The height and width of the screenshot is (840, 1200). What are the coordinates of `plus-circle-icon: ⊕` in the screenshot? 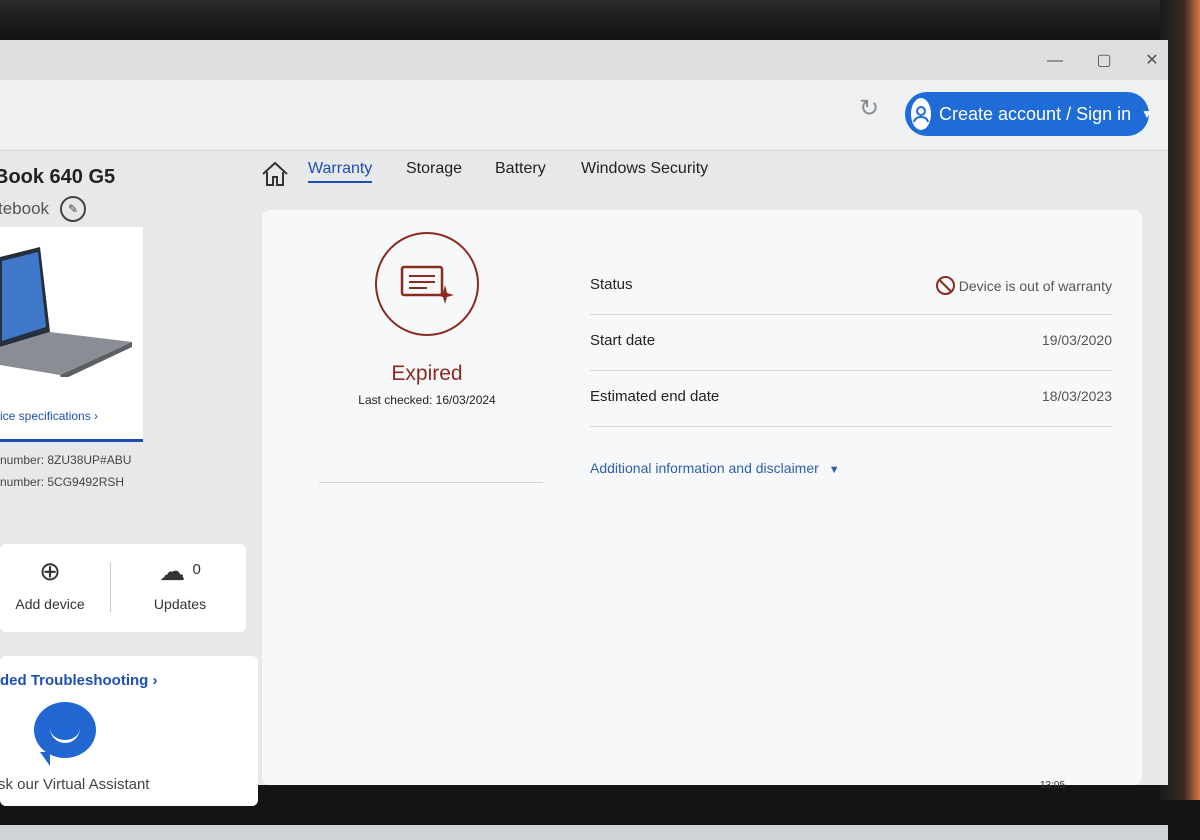 It's located at (50, 571).